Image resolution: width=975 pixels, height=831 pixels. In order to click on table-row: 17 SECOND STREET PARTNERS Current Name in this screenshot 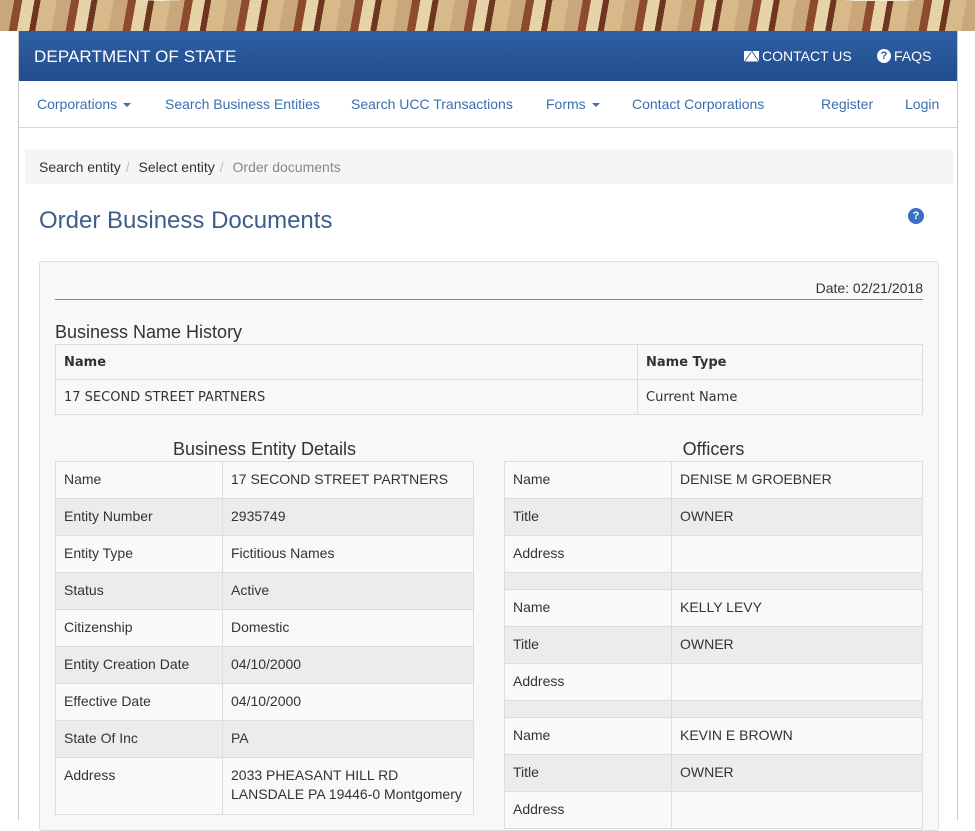, I will do `click(489, 397)`.